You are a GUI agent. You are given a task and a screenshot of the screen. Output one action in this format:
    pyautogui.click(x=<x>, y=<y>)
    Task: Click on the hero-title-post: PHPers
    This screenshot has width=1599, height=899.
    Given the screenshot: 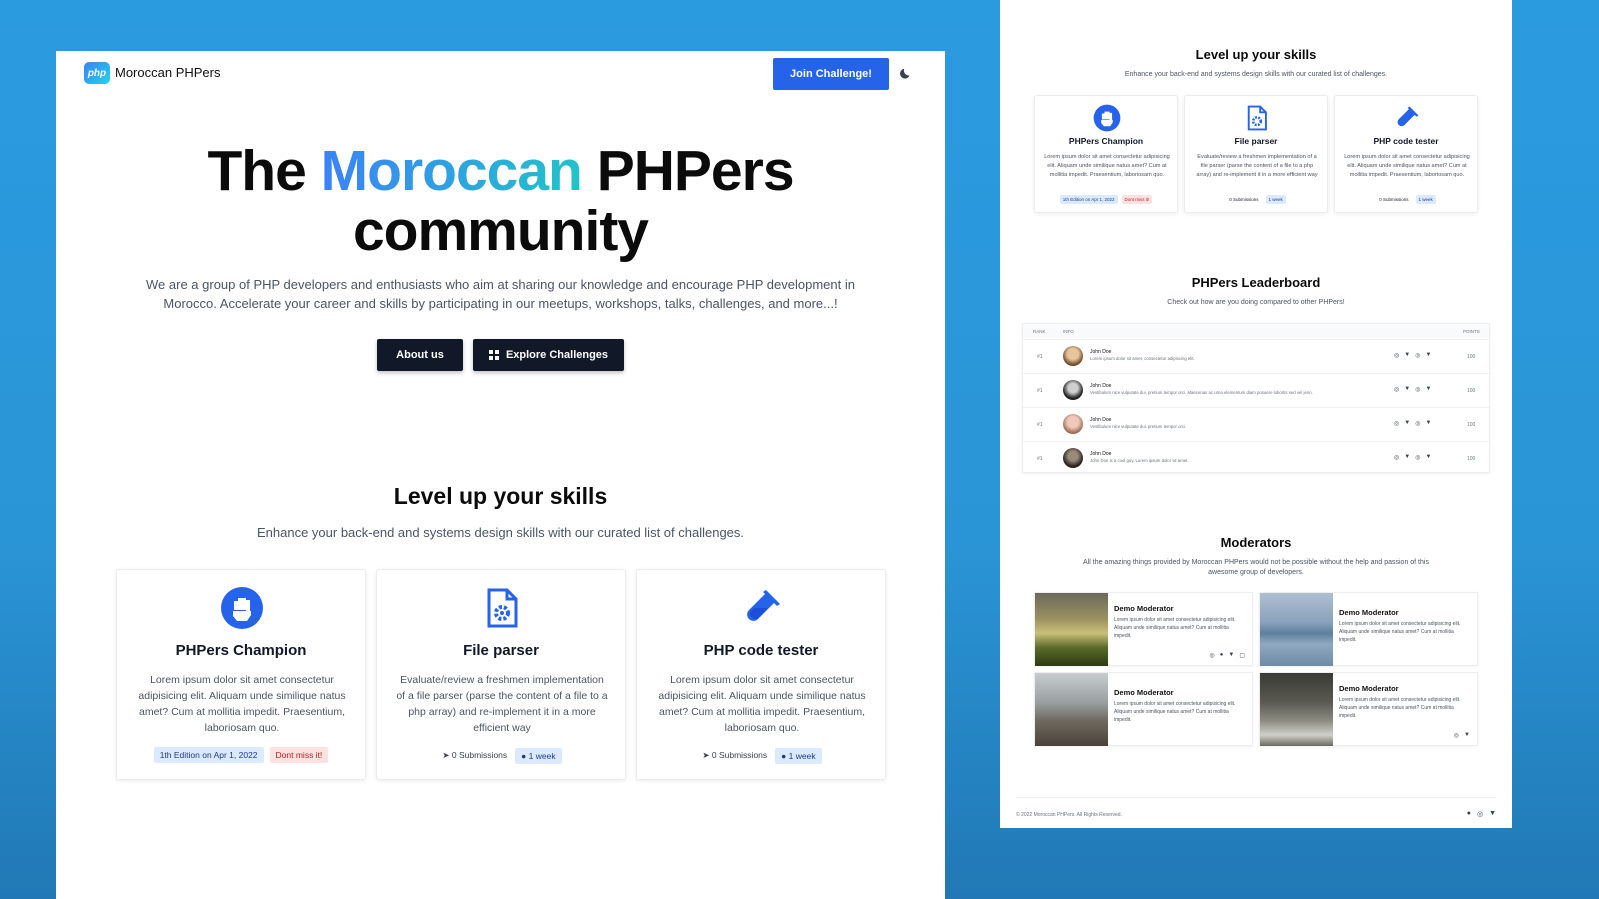 What is the action you would take?
    pyautogui.click(x=695, y=171)
    